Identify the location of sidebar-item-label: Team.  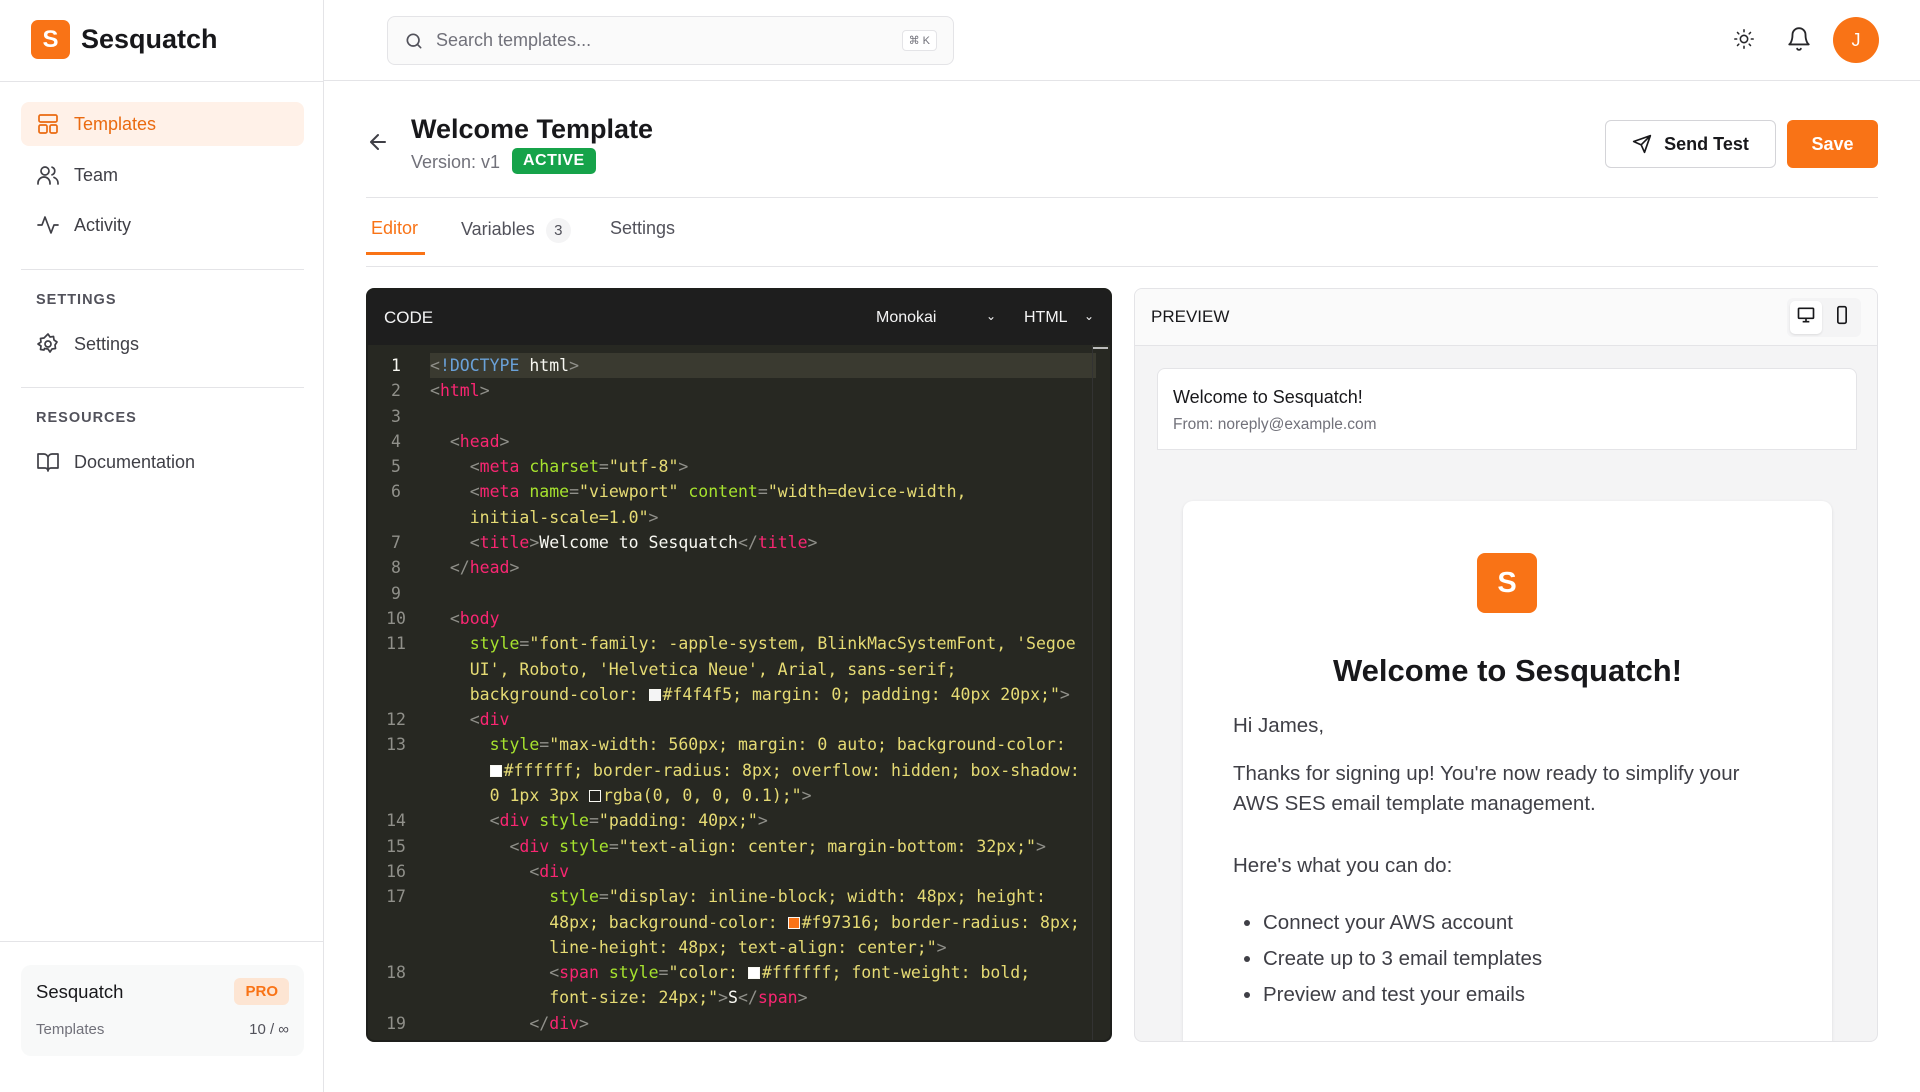
(96, 174).